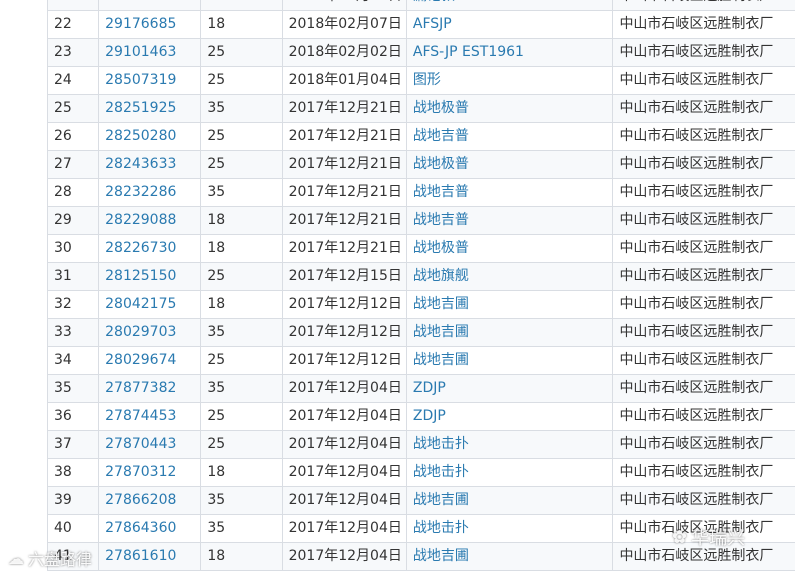 Image resolution: width=795 pixels, height=573 pixels. What do you see at coordinates (509, 276) in the screenshot?
I see `trademark-name-link: 战地旗舰` at bounding box center [509, 276].